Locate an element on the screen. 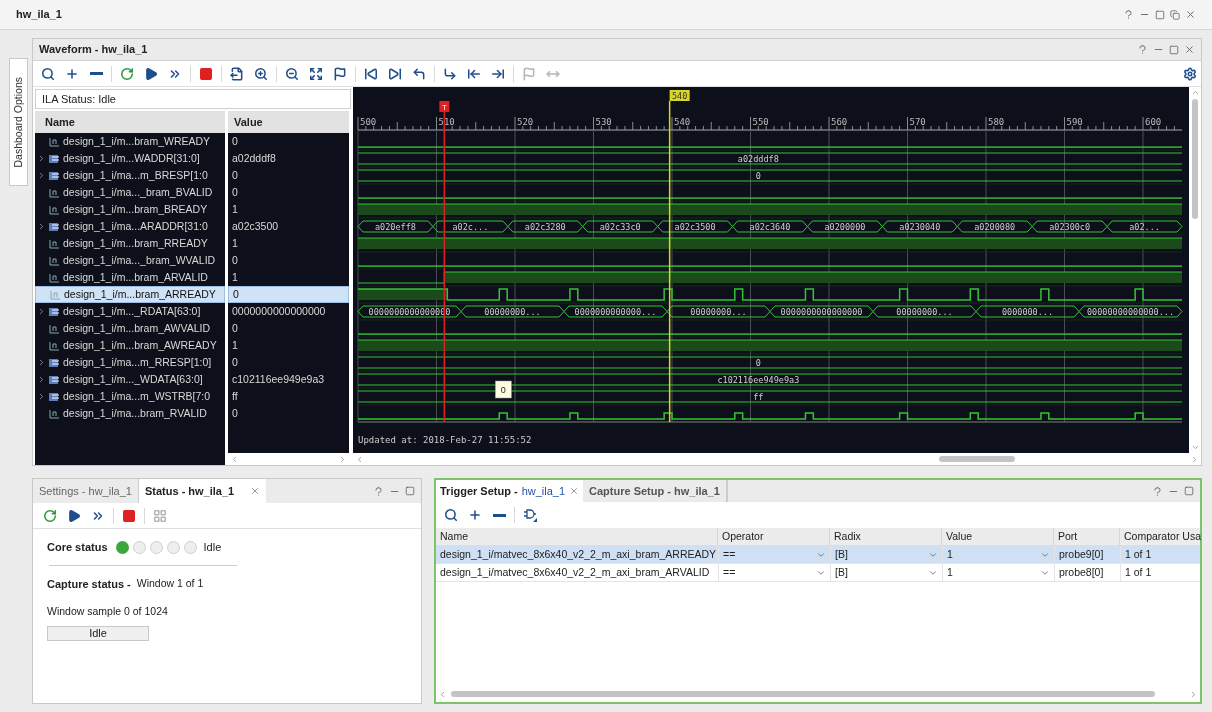 The height and width of the screenshot is (712, 1212). signal-name: design_1_i/m..._RDATA[63:0] is located at coordinates (132, 311).